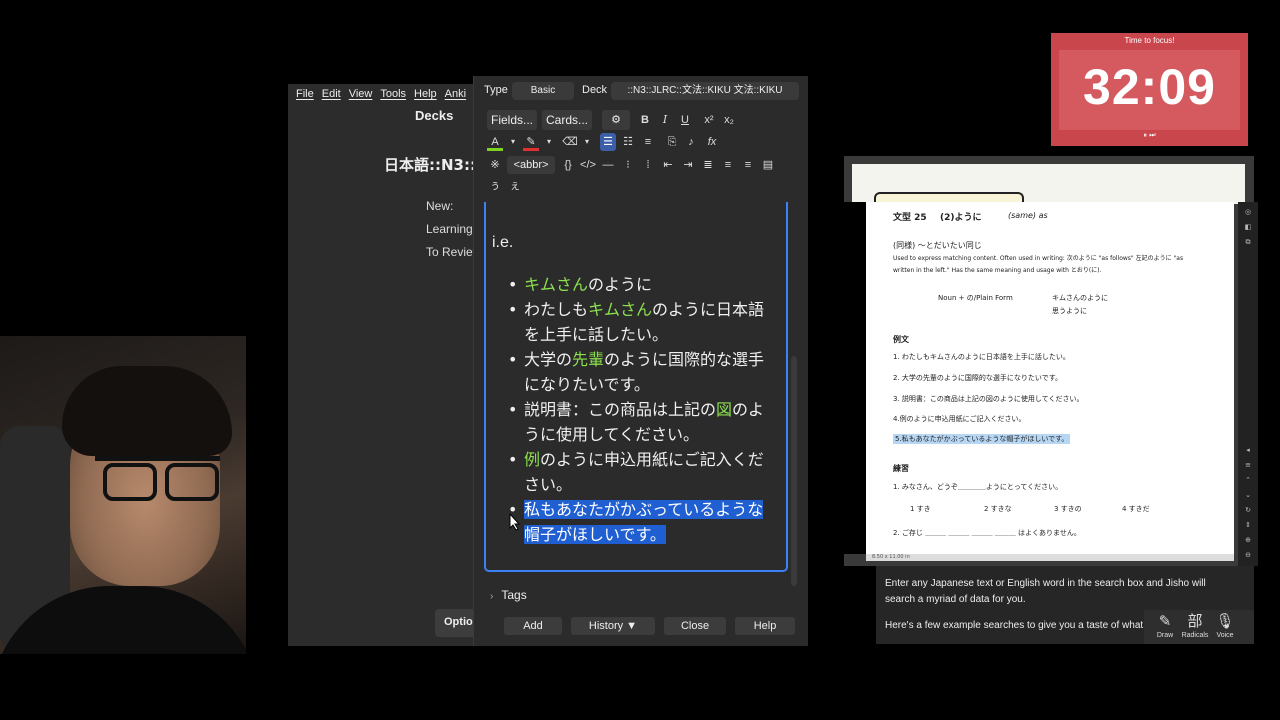  Describe the element at coordinates (1248, 212) in the screenshot. I see `thumbnail-icon: ◎` at that location.